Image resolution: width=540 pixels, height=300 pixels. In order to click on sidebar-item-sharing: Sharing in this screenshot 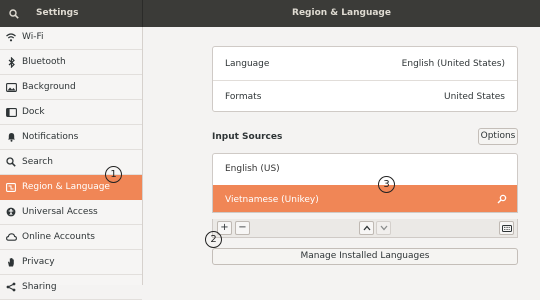, I will do `click(71, 287)`.